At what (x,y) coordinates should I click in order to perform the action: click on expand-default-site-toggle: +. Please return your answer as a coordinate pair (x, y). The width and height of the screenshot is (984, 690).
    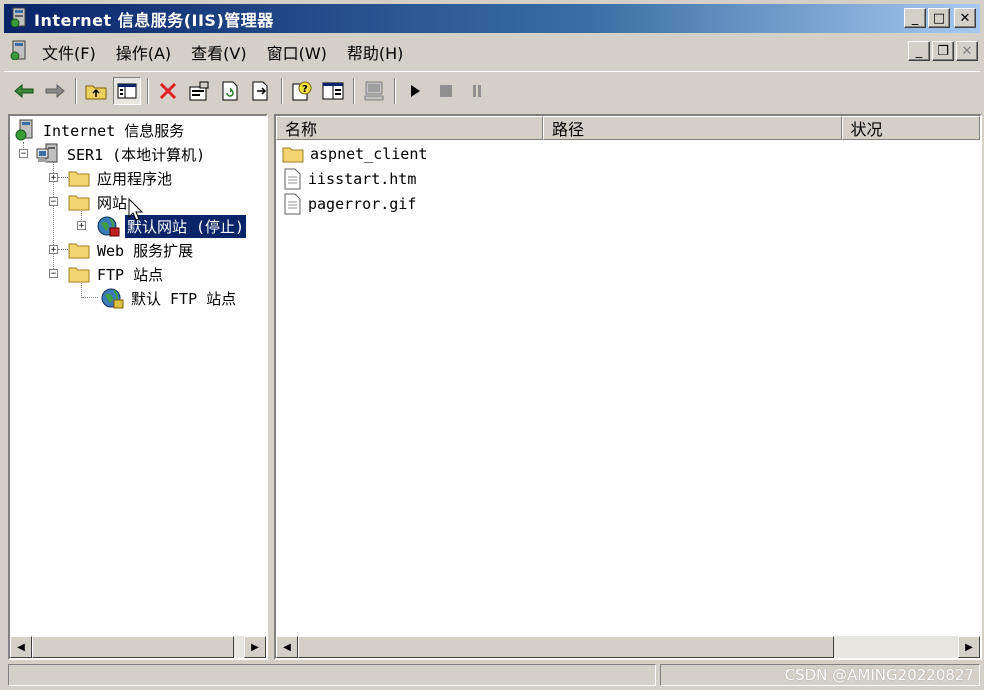
    Looking at the image, I should click on (81, 226).